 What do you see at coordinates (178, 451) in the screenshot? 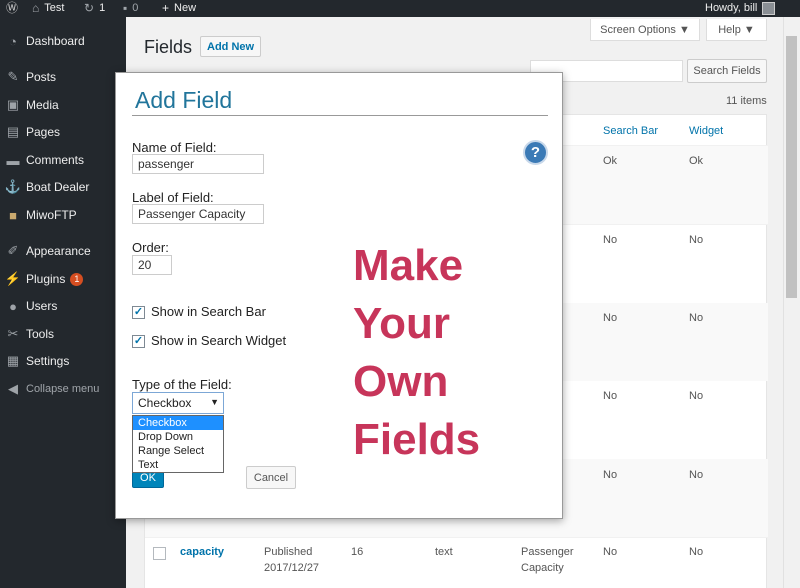
I see `dropdown-option-range-select: Range Select` at bounding box center [178, 451].